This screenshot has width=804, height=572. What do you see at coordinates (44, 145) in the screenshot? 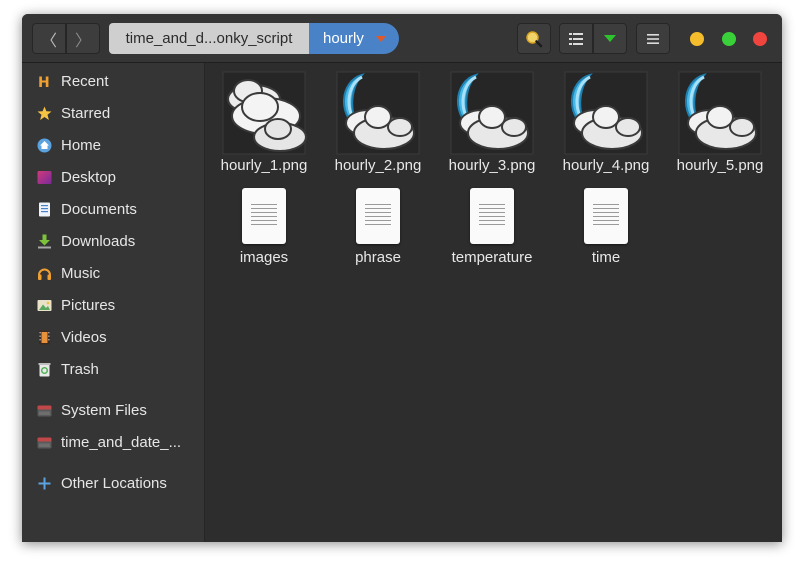
I see `home-icon` at bounding box center [44, 145].